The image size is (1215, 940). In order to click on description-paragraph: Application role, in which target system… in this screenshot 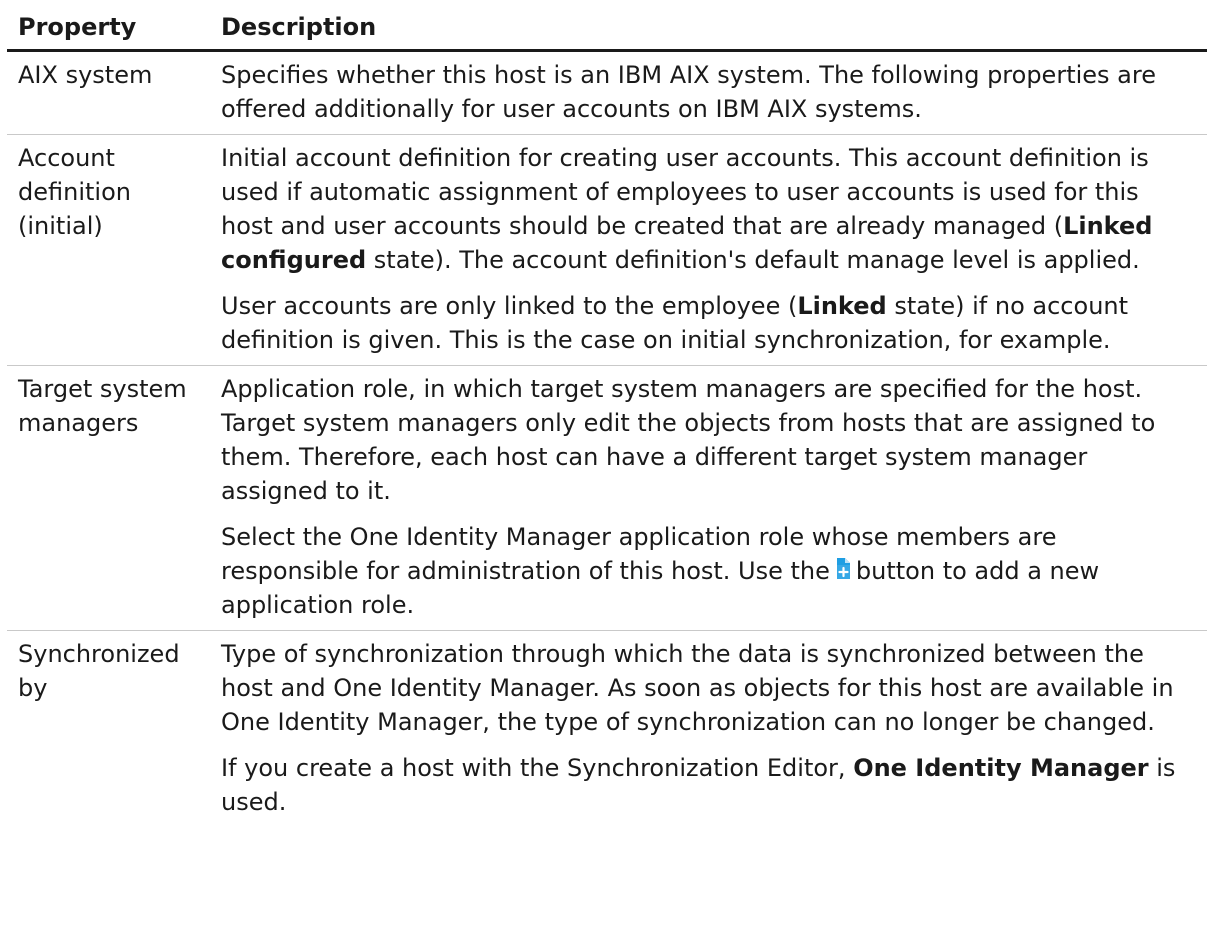, I will do `click(688, 440)`.